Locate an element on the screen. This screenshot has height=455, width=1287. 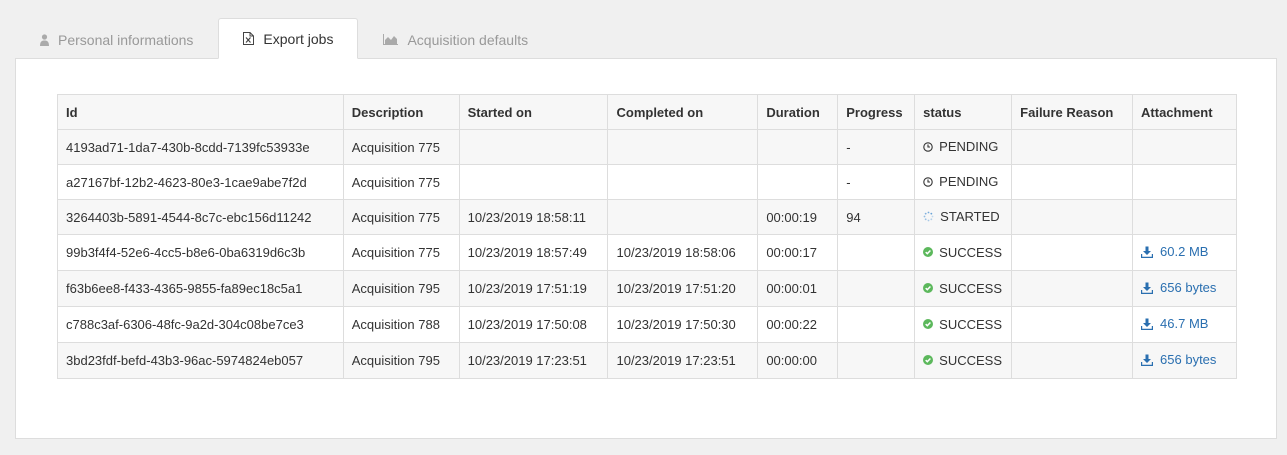
attachment-download-link: 46.7 MB is located at coordinates (1174, 323).